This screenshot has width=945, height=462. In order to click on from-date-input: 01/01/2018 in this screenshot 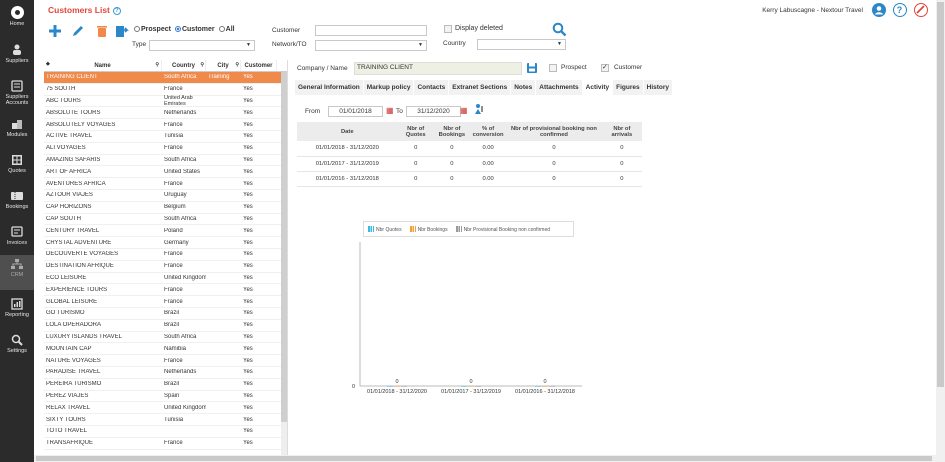, I will do `click(355, 111)`.